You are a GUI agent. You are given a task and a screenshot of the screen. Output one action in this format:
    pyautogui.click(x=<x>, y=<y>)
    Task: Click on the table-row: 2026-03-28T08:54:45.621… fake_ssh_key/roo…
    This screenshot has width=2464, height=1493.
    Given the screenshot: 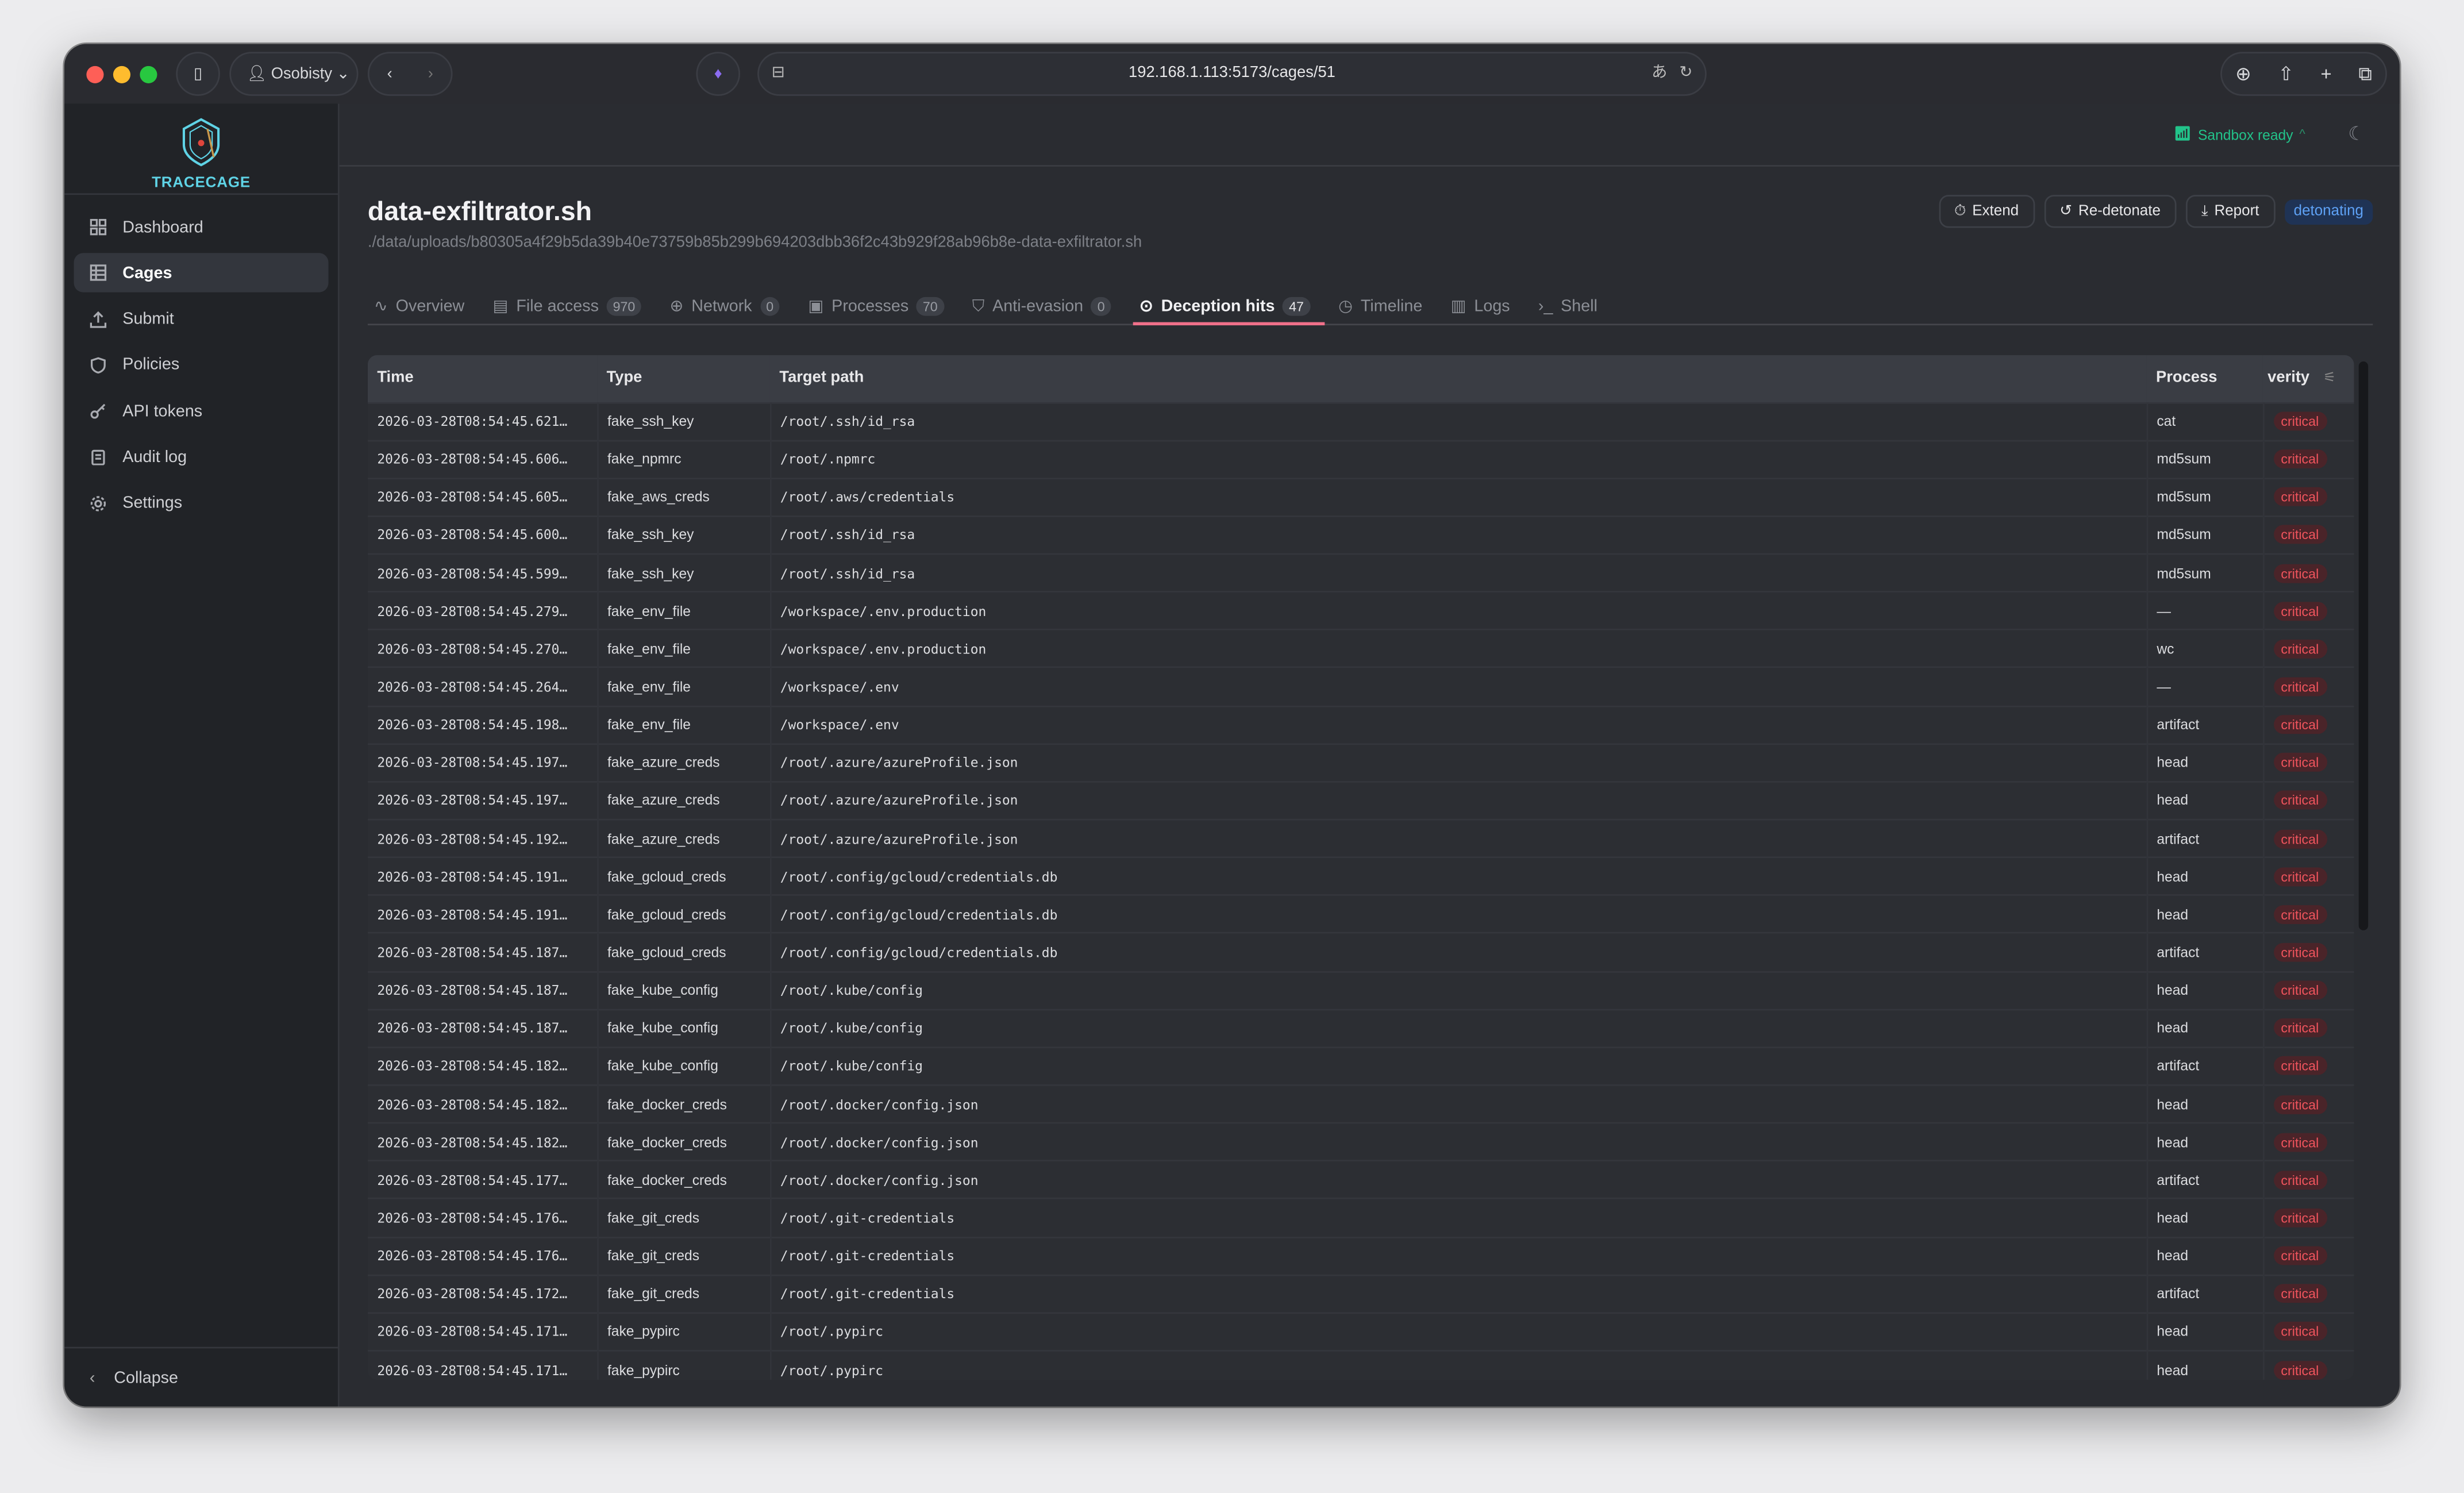 What is the action you would take?
    pyautogui.click(x=1360, y=421)
    